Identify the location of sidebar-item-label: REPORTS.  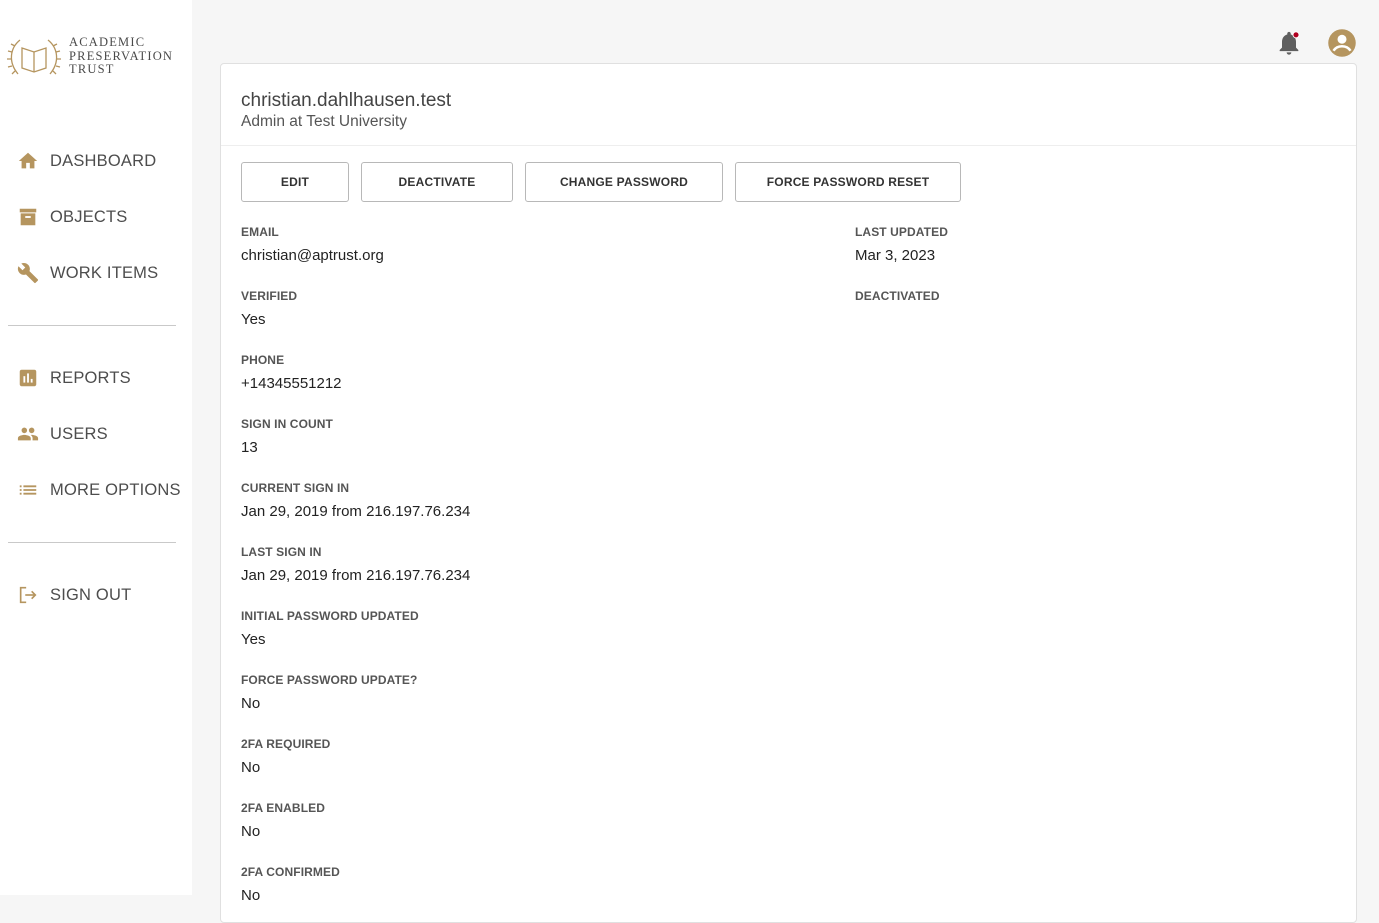
(90, 377).